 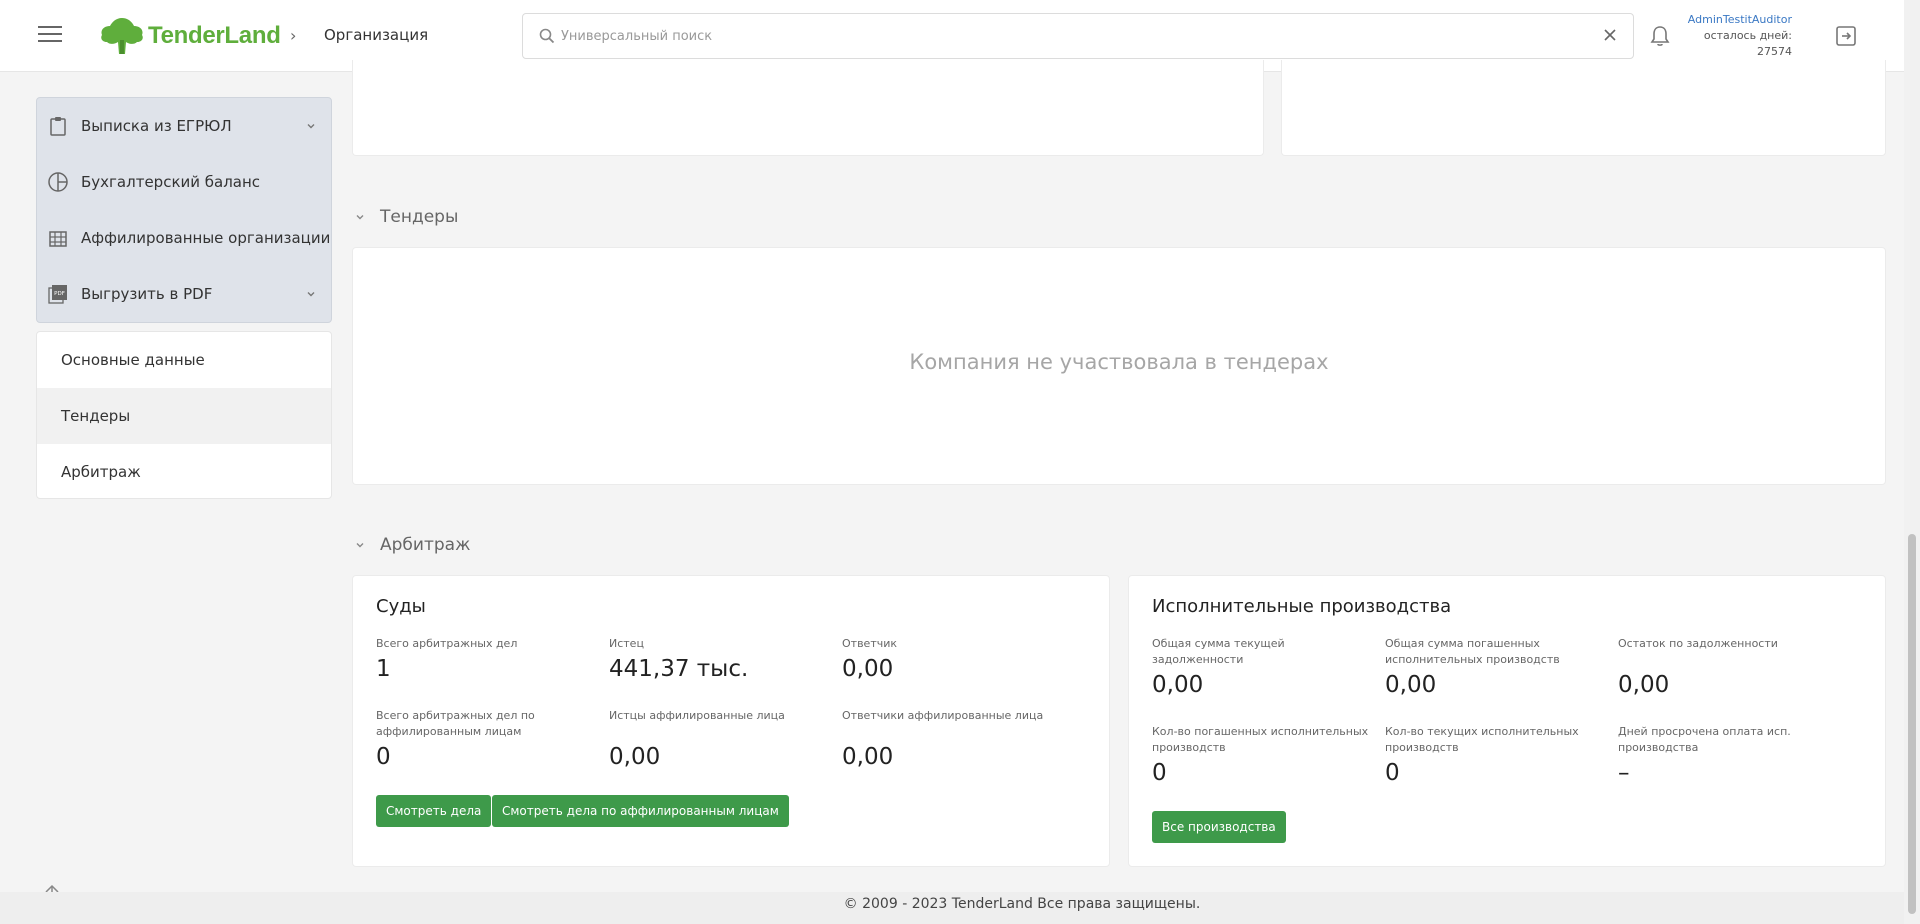 I want to click on sidebar-item-tenders: Тендеры, so click(x=184, y=416).